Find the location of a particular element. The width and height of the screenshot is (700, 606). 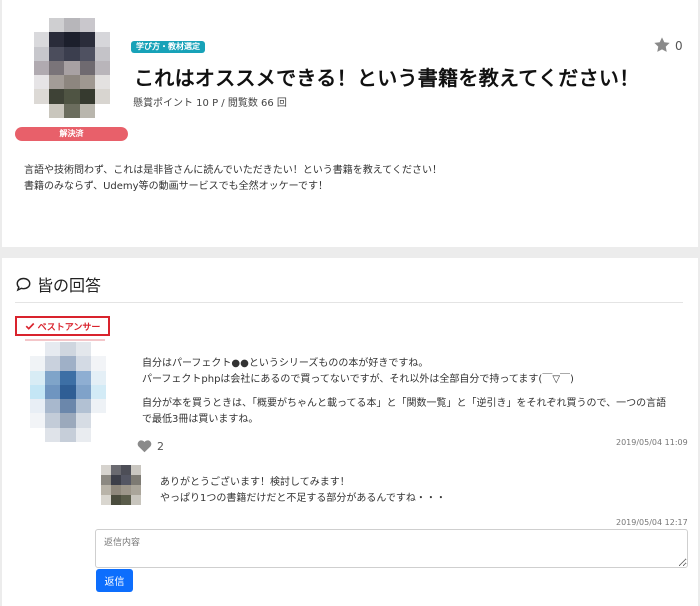

questioner-avatar is located at coordinates (72, 68).